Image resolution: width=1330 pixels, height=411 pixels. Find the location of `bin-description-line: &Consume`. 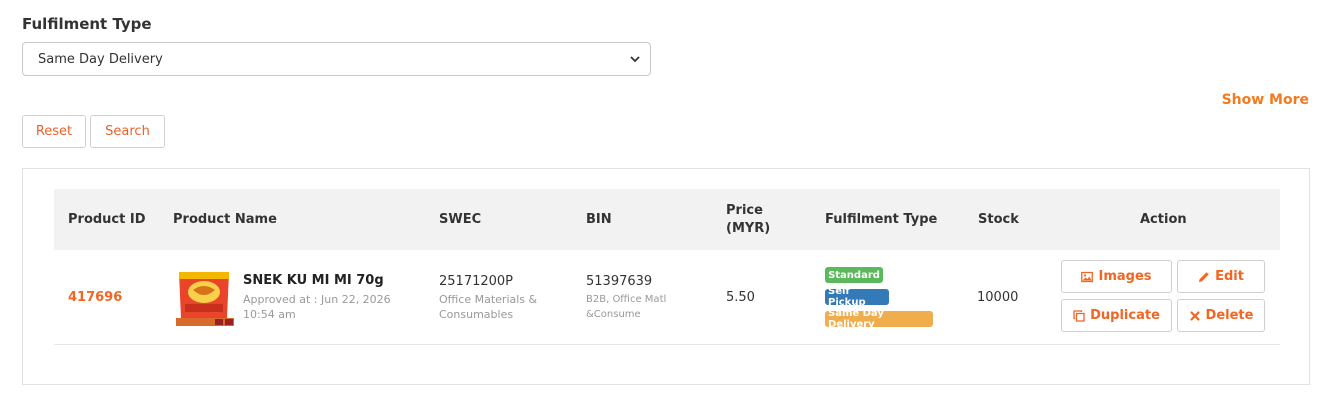

bin-description-line: &Consume is located at coordinates (613, 314).